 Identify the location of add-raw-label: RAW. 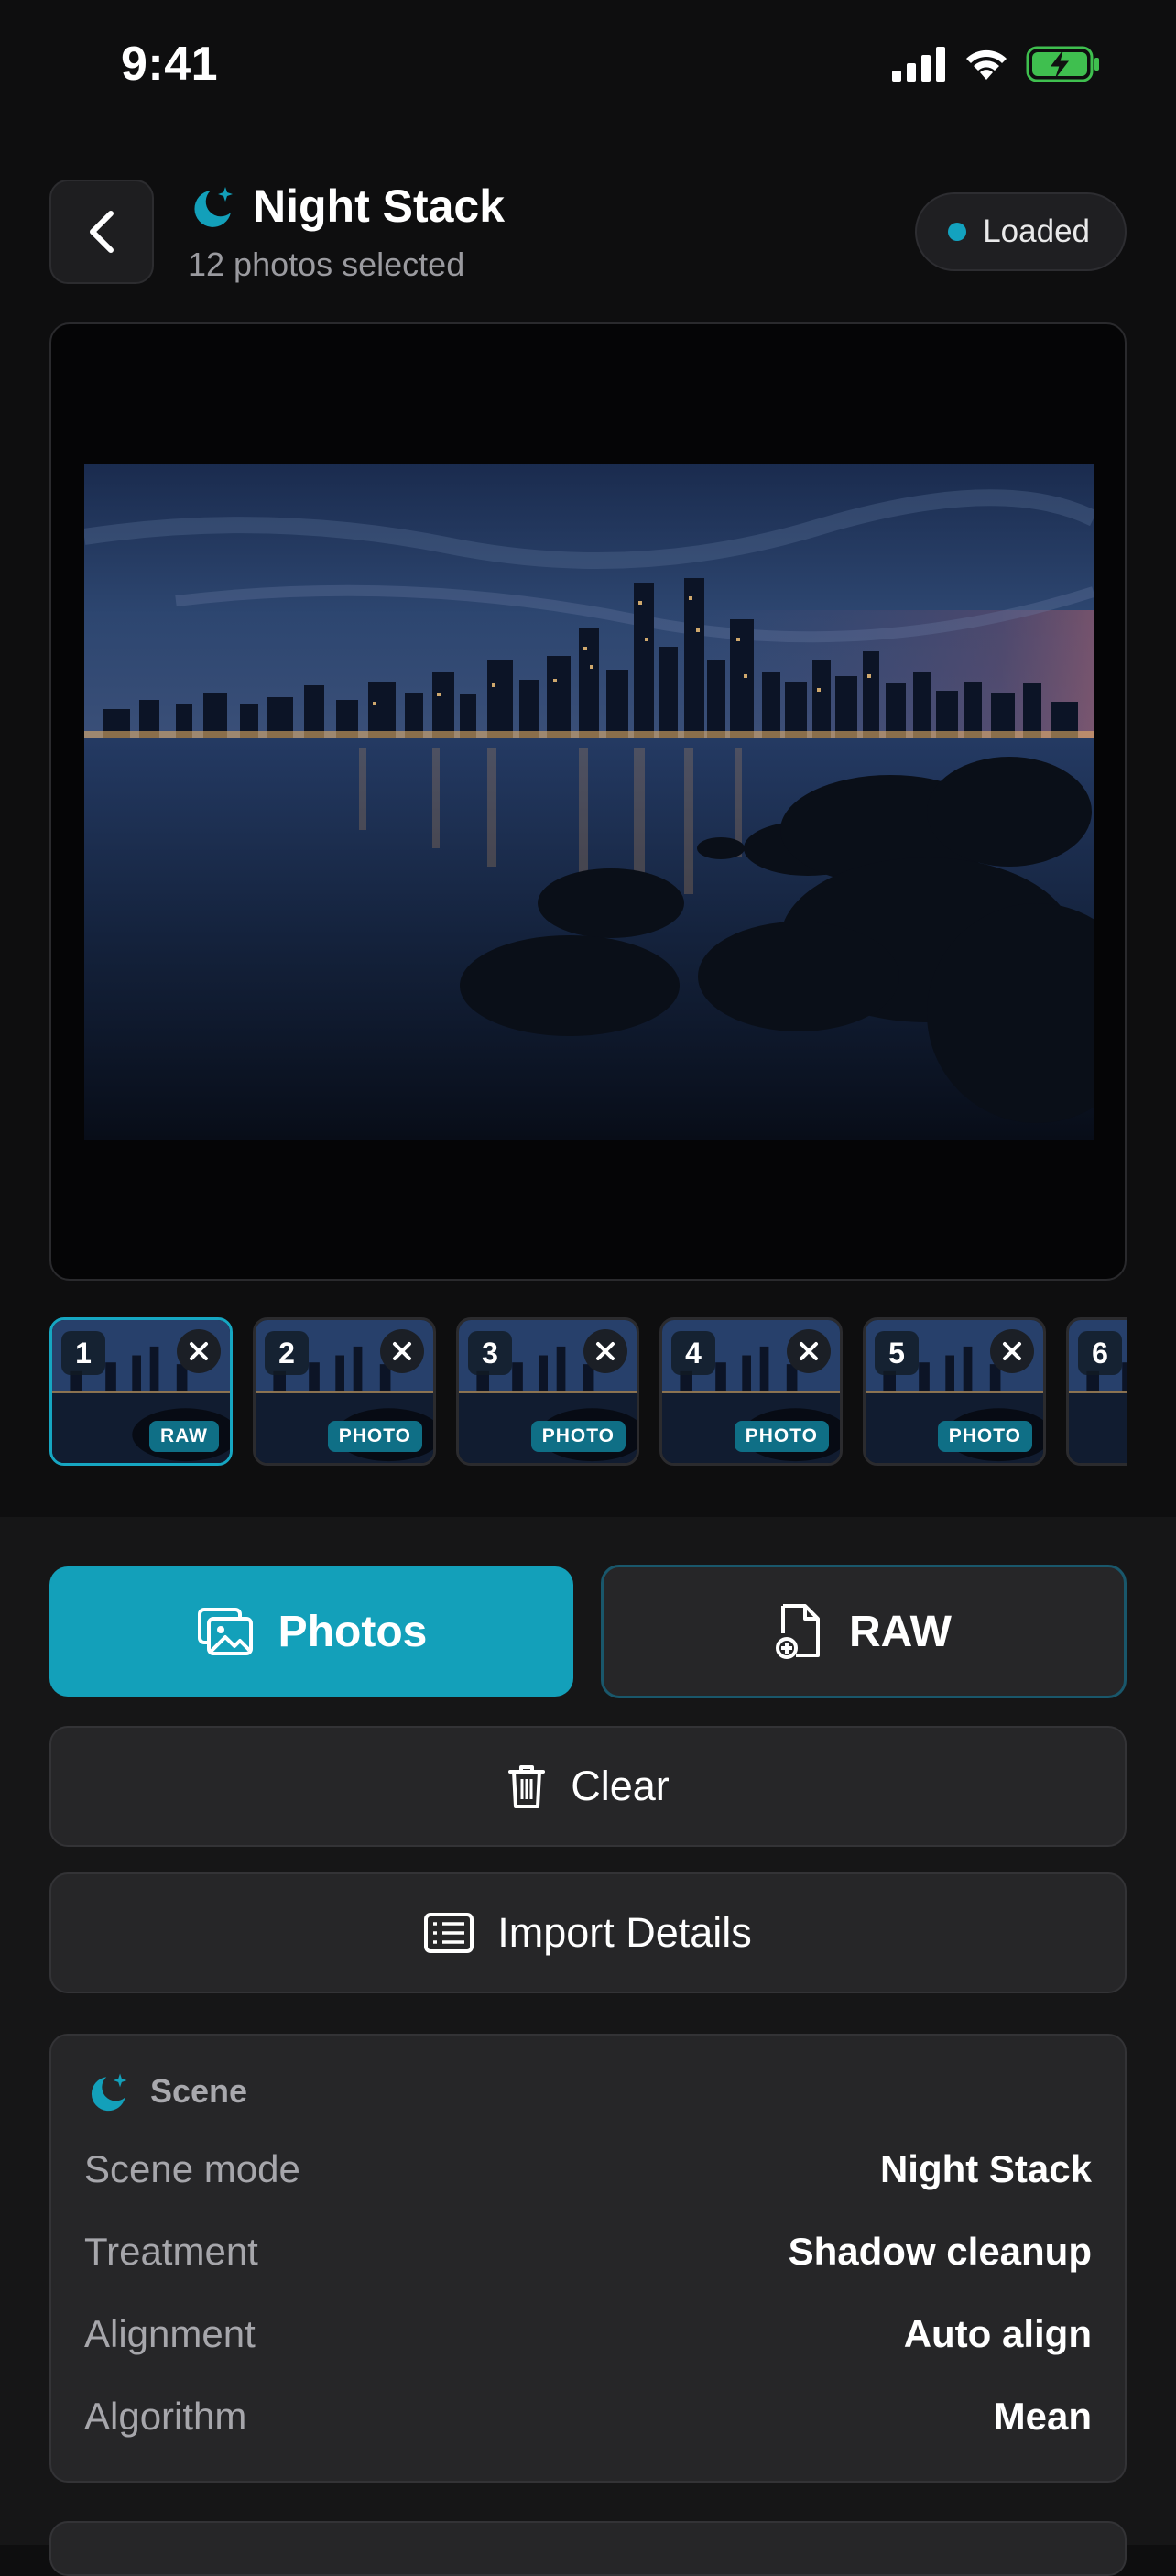
(900, 1632).